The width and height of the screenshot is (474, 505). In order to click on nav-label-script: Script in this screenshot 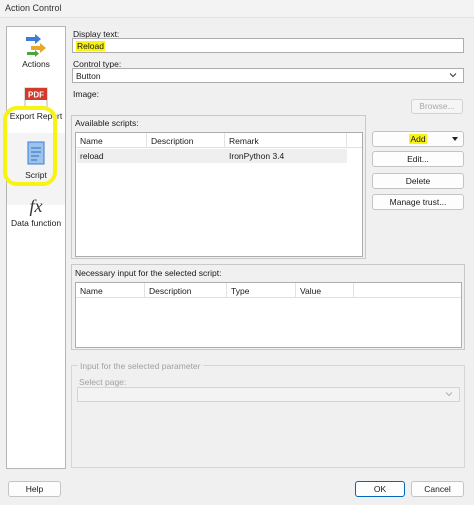, I will do `click(36, 175)`.